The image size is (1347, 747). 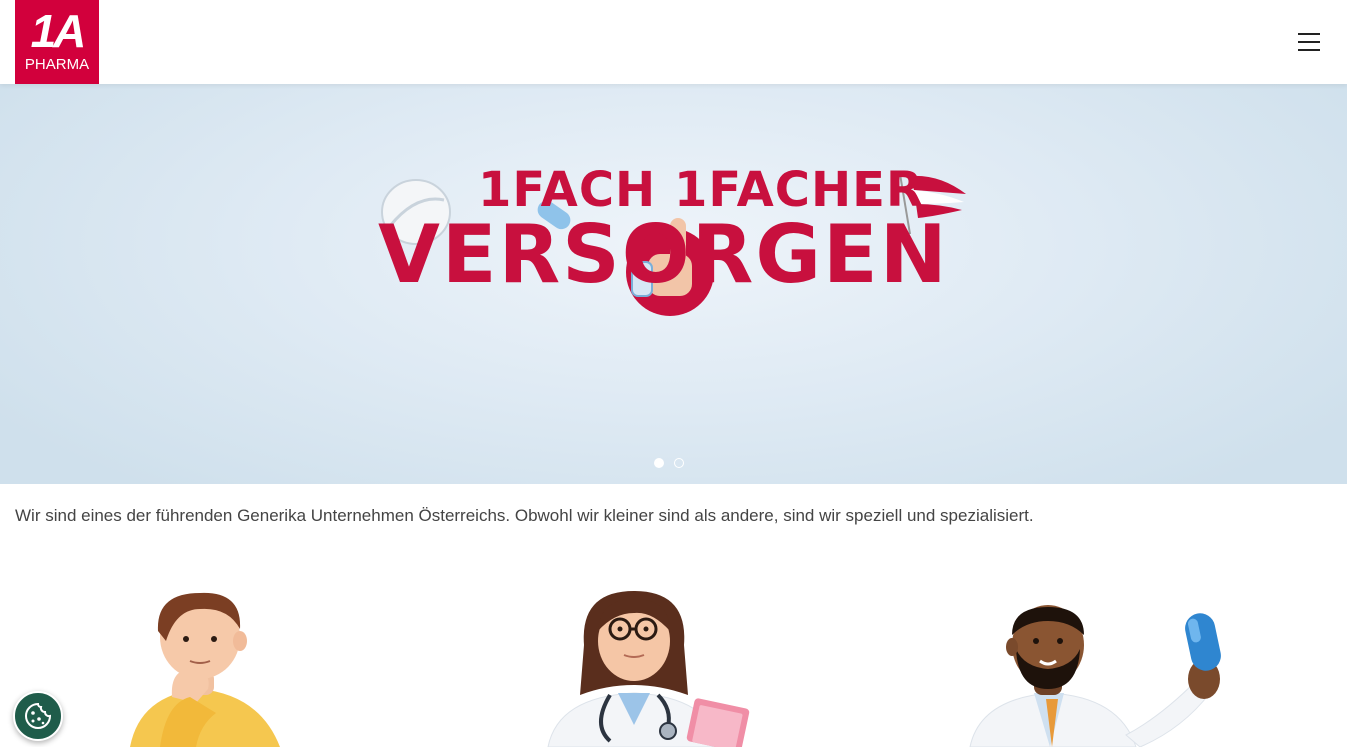 I want to click on female-doctor-illustration, so click(x=655, y=666).